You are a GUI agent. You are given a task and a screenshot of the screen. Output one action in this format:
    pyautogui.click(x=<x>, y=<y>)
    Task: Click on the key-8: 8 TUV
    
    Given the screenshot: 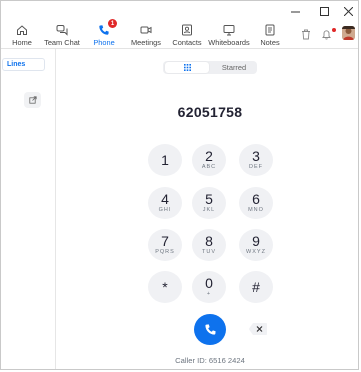 What is the action you would take?
    pyautogui.click(x=209, y=245)
    